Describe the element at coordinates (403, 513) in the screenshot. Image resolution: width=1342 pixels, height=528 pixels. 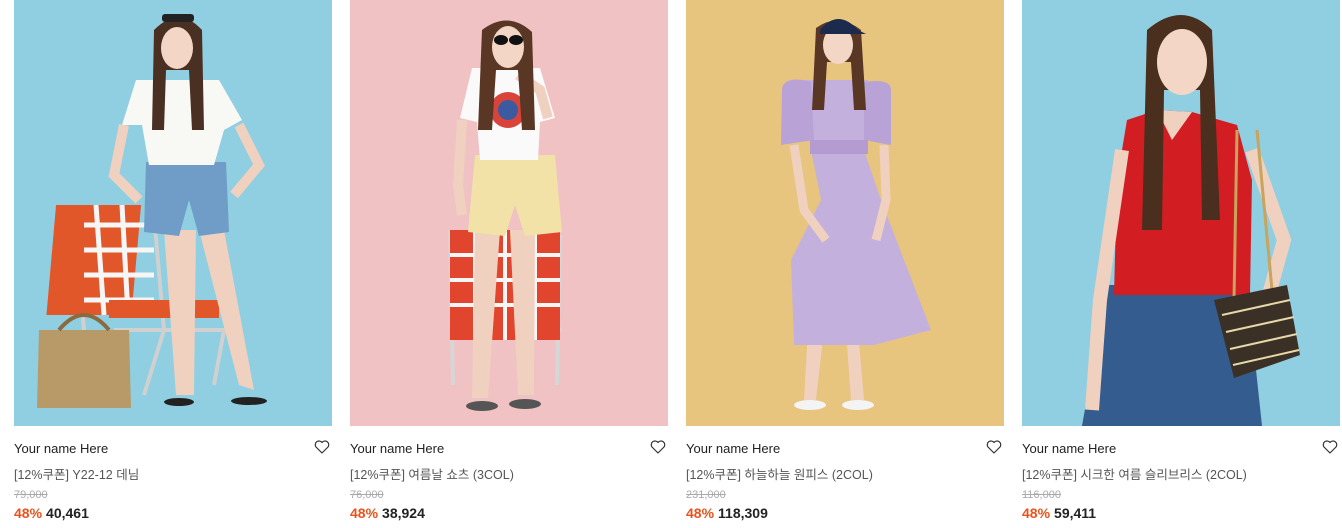
I see `sale-price: 38,924` at that location.